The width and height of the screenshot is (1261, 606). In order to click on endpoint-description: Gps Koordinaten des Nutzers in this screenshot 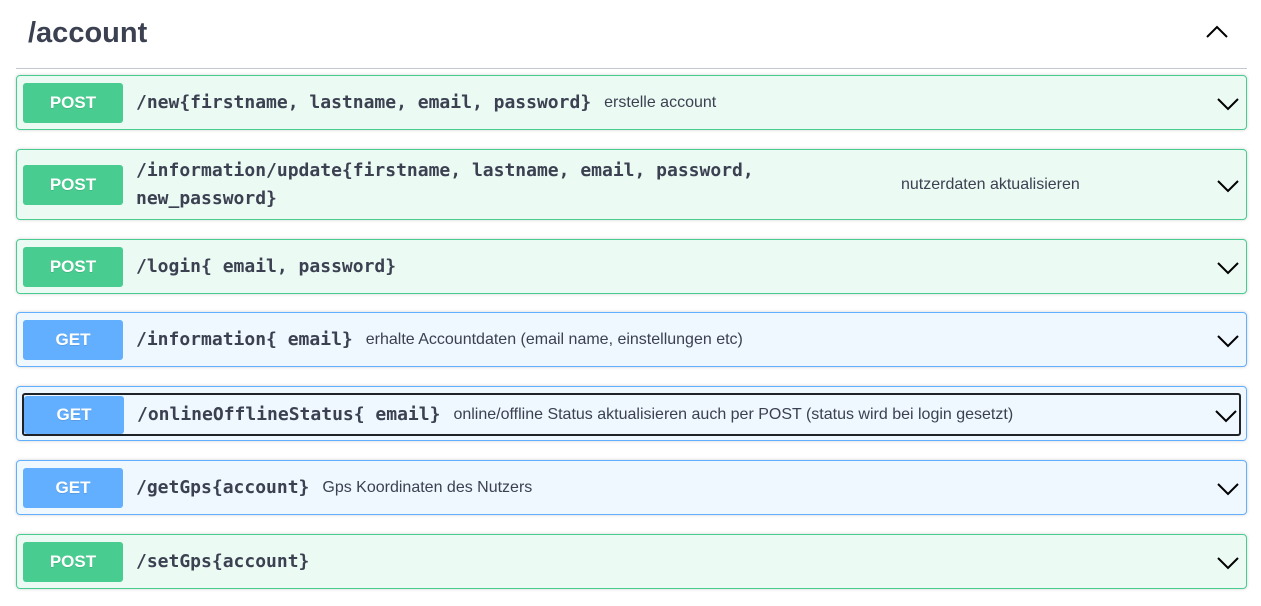, I will do `click(427, 487)`.